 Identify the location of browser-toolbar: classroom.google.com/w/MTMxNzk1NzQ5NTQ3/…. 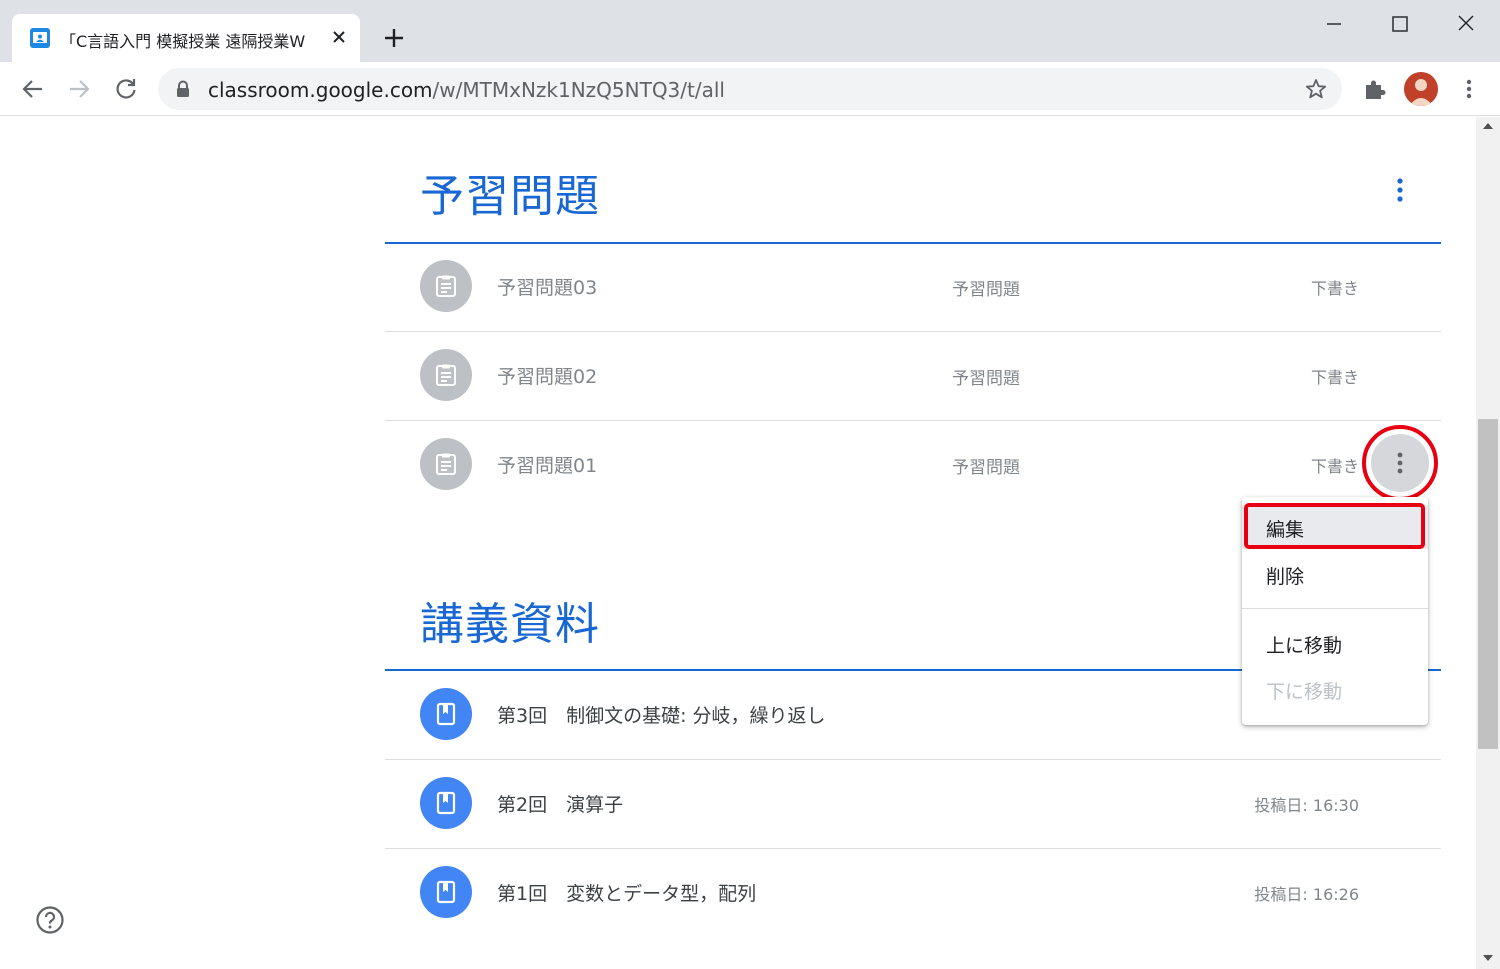
(750, 89).